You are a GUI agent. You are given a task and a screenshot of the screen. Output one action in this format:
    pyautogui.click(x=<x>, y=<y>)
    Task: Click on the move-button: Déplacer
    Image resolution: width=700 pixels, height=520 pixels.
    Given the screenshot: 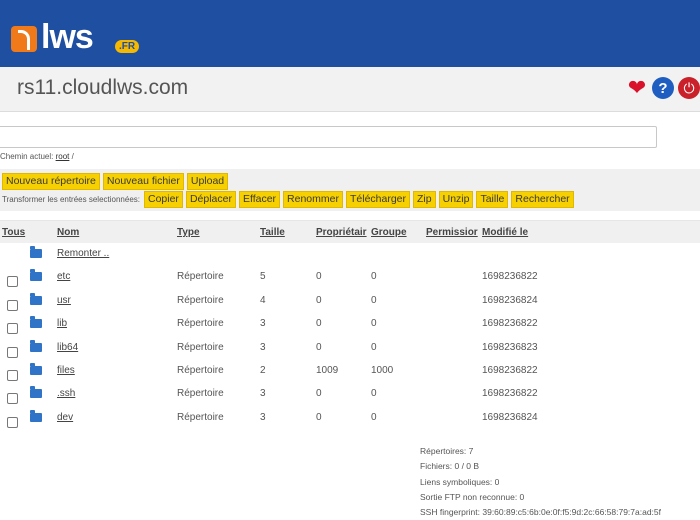 What is the action you would take?
    pyautogui.click(x=210, y=199)
    